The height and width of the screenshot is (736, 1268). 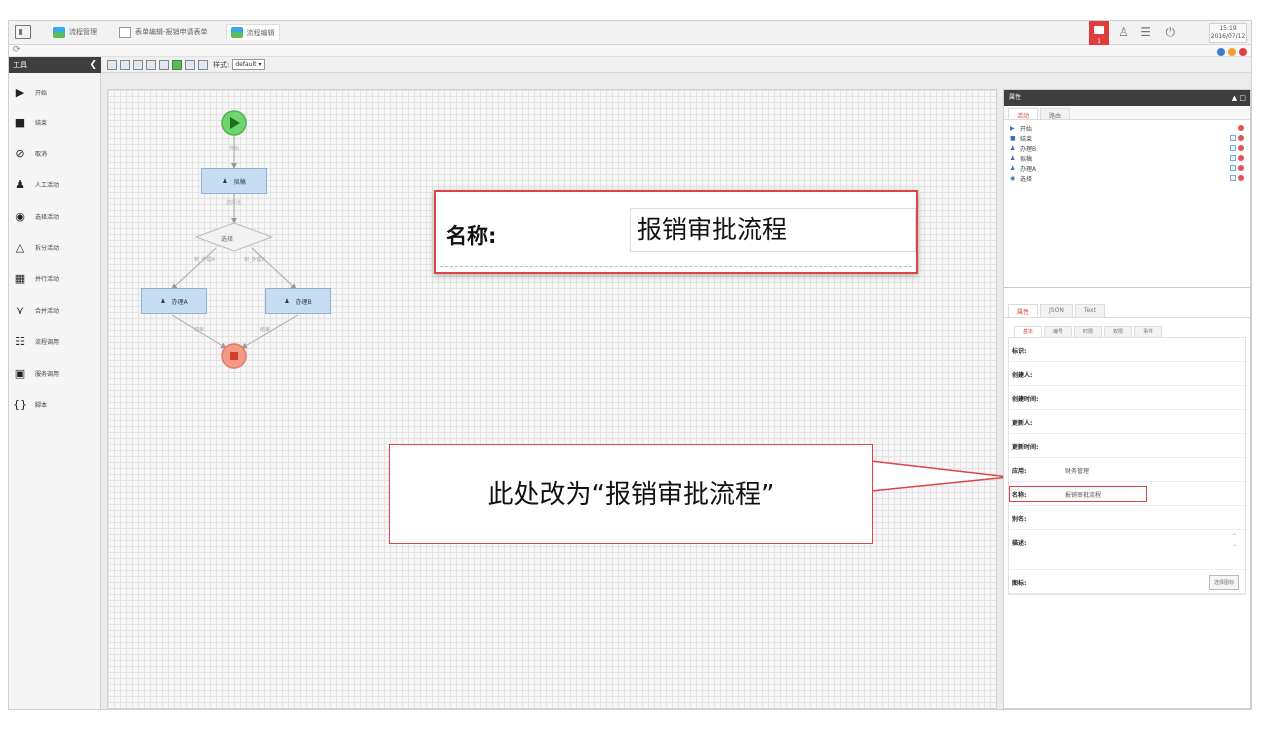 What do you see at coordinates (1127, 168) in the screenshot?
I see `list-item: ♟ 办理A` at bounding box center [1127, 168].